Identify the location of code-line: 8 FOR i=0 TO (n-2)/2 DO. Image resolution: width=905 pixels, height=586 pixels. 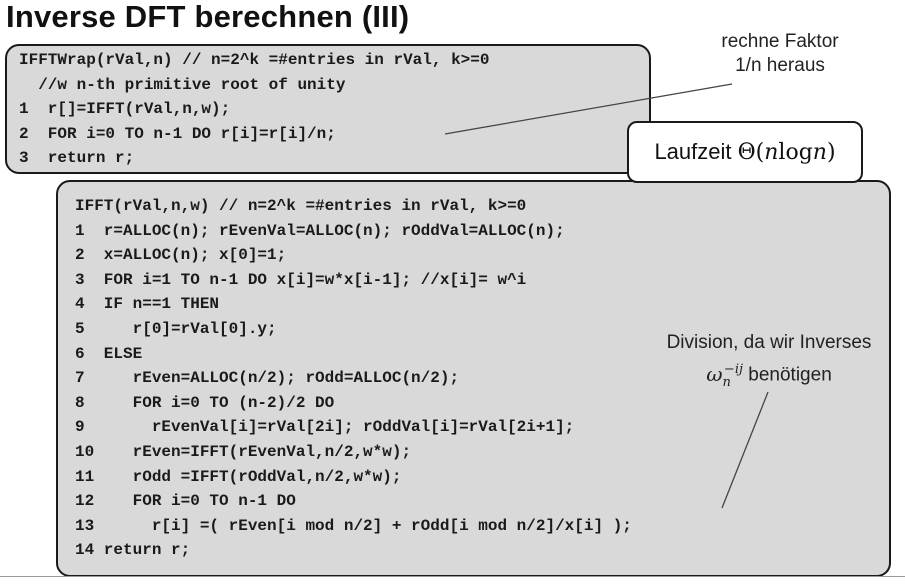
(205, 402).